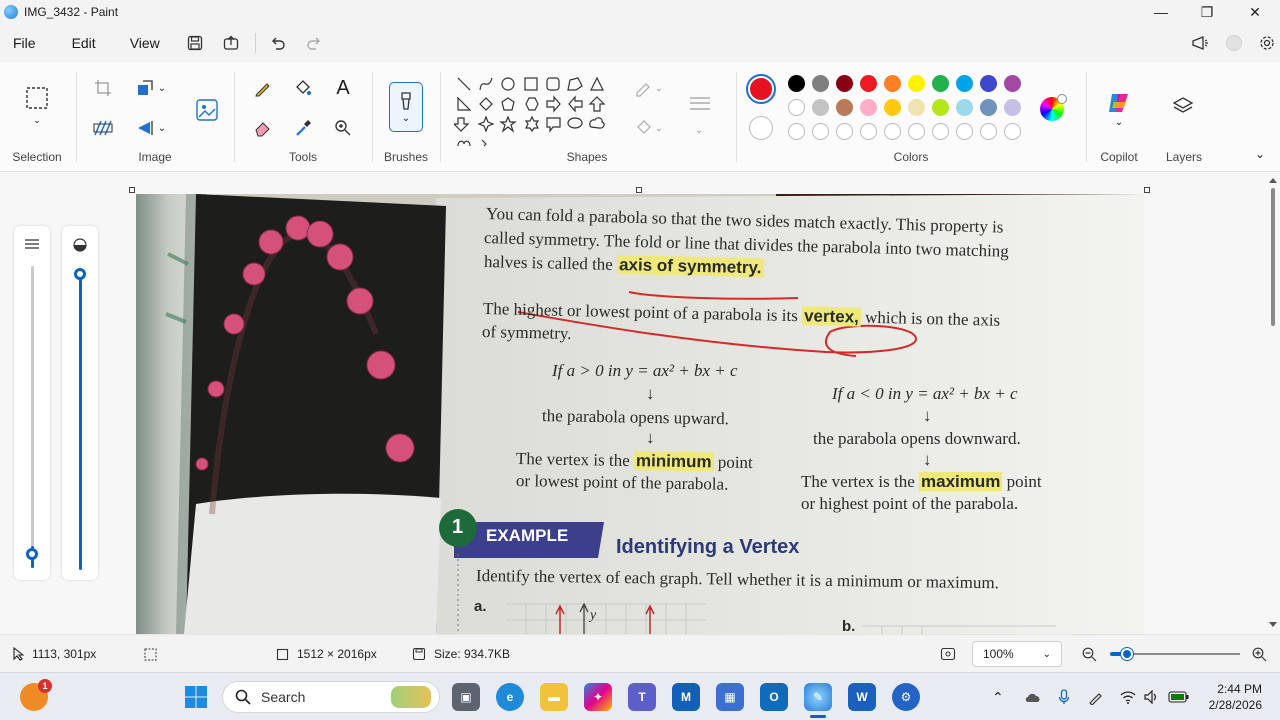  Describe the element at coordinates (1273, 624) in the screenshot. I see `scroll-down-icon` at that location.